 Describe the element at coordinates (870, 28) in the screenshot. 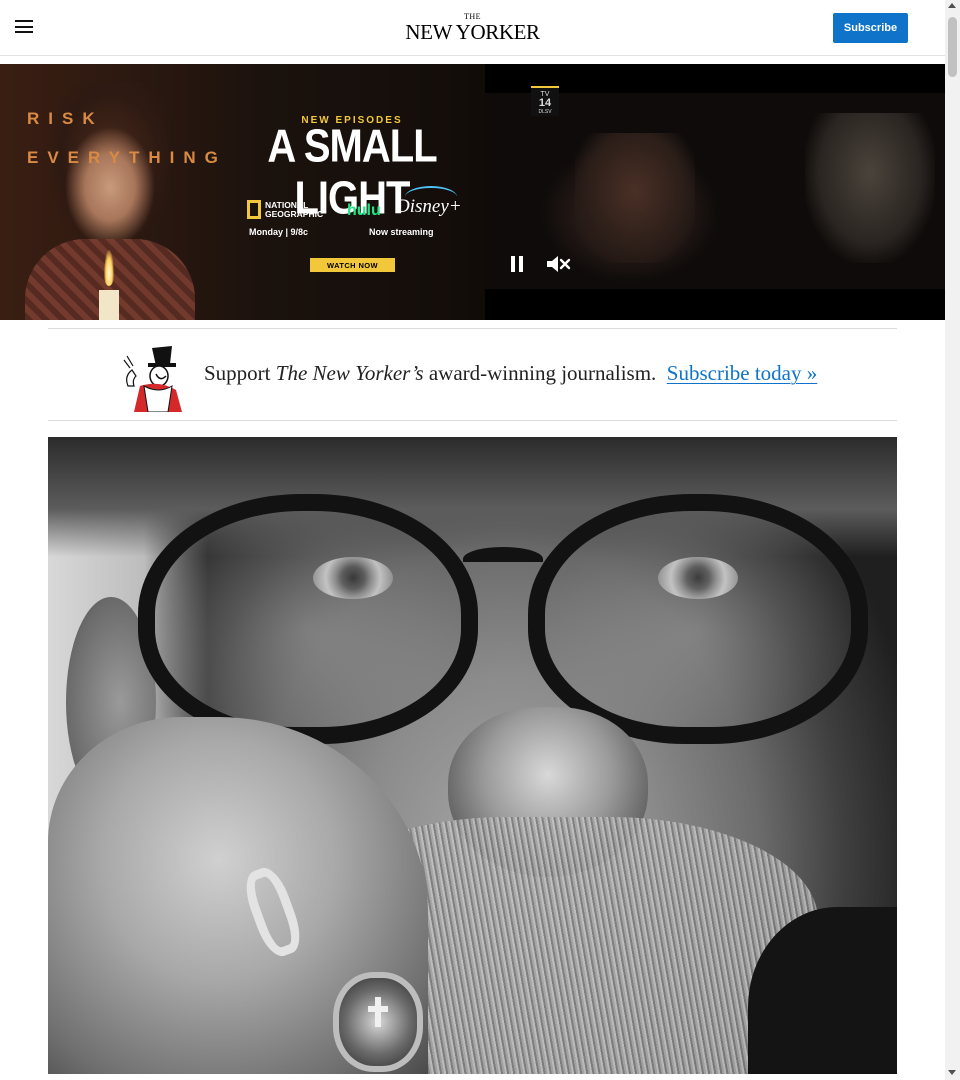

I see `subscribe-button: Subscribe` at that location.